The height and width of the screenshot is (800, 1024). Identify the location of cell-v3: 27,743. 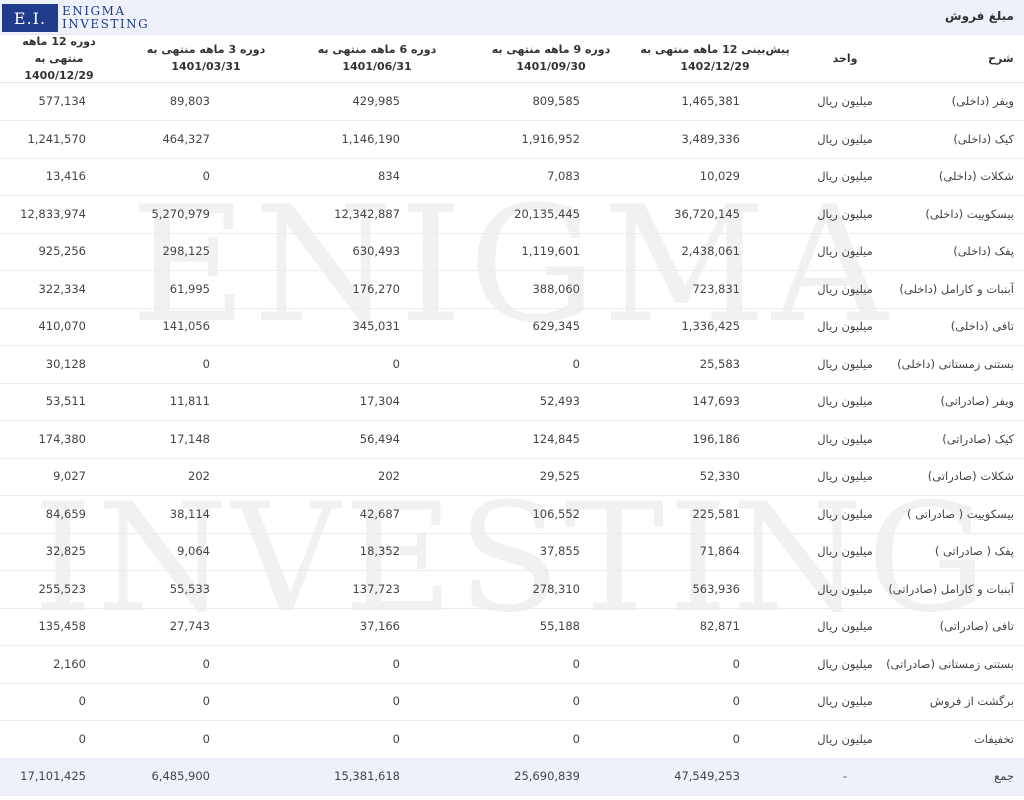
(189, 626).